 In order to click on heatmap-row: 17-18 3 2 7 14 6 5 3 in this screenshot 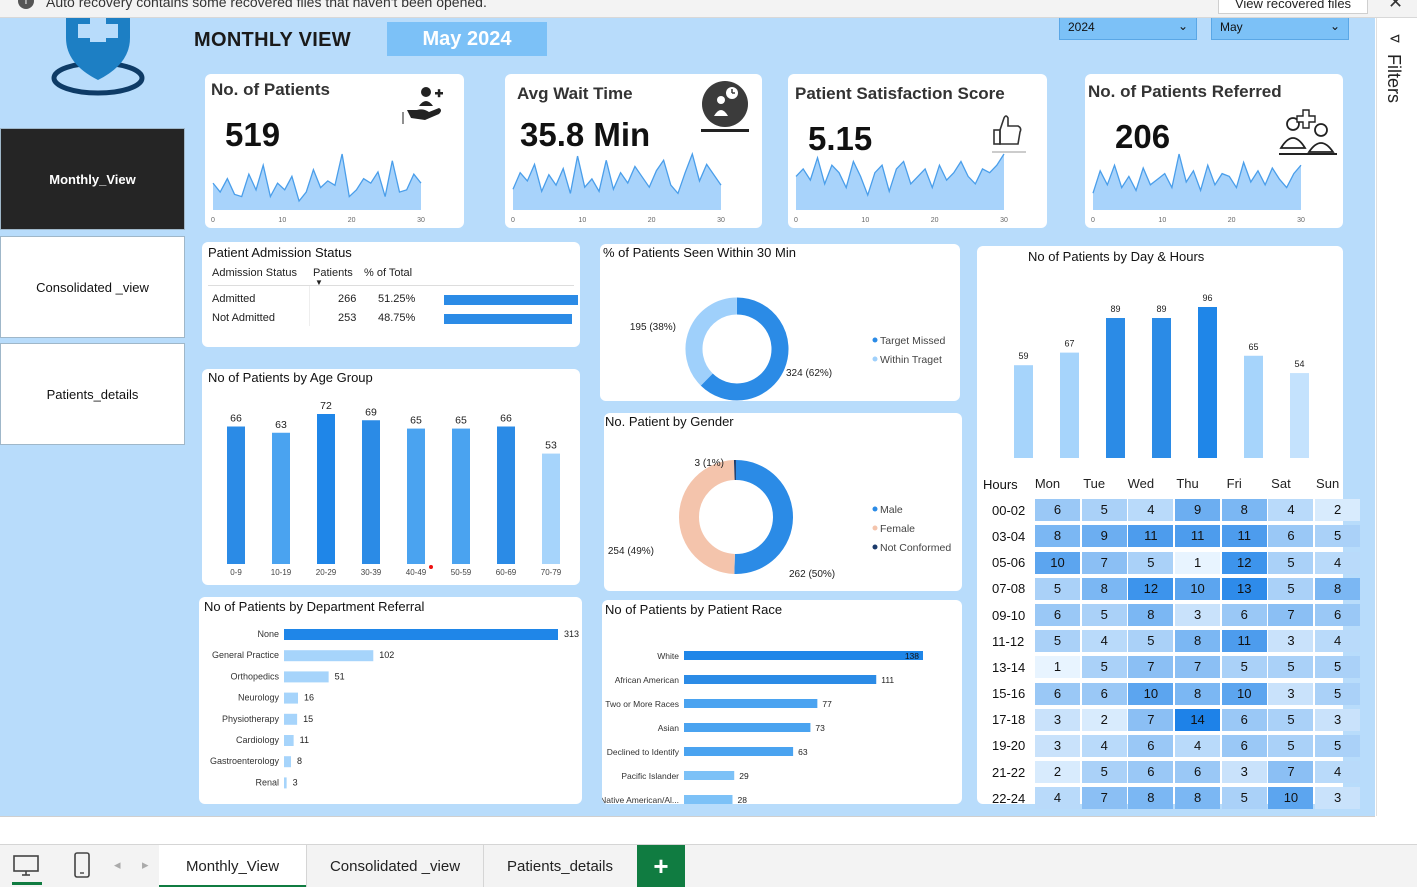, I will do `click(1172, 720)`.